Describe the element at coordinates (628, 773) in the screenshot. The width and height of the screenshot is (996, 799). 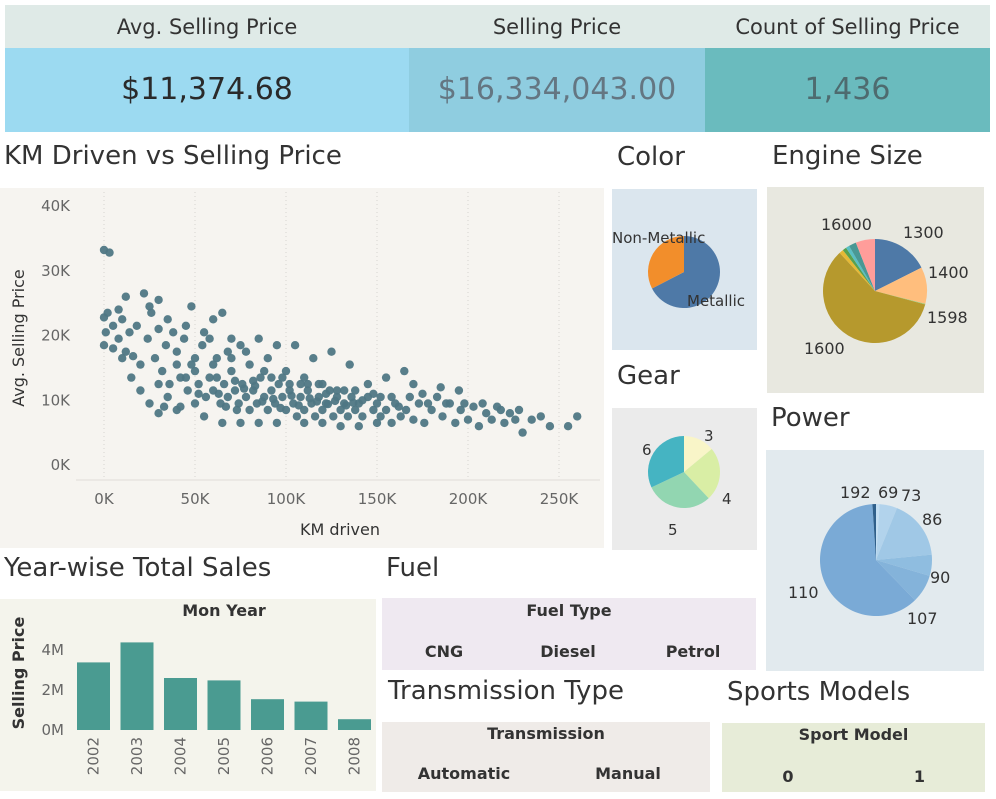
I see `transmission-option-manual: Manual` at that location.